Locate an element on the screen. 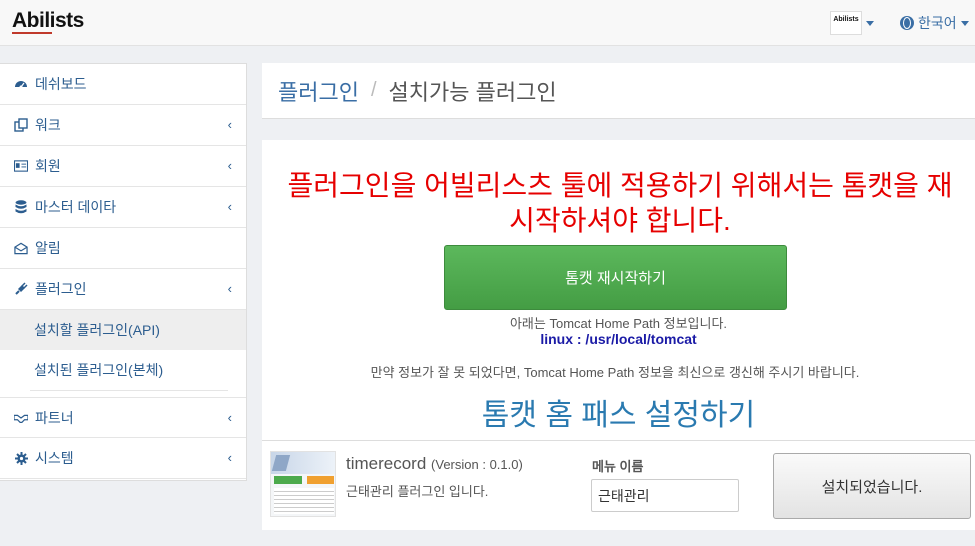 This screenshot has height=546, width=975. sidebar-item-work: 워크 ‹ is located at coordinates (123, 125).